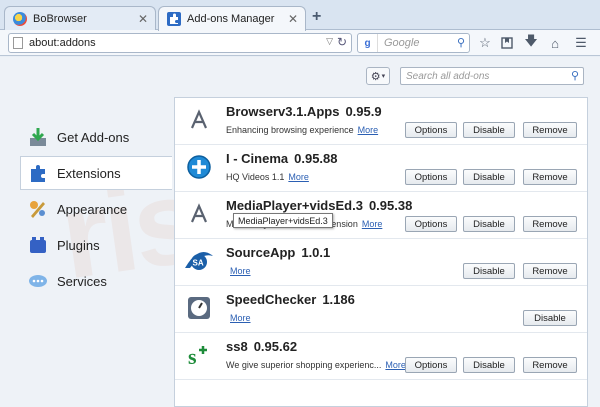 The height and width of the screenshot is (407, 600). I want to click on extension-name: SpeedChecker 1.186, so click(290, 299).